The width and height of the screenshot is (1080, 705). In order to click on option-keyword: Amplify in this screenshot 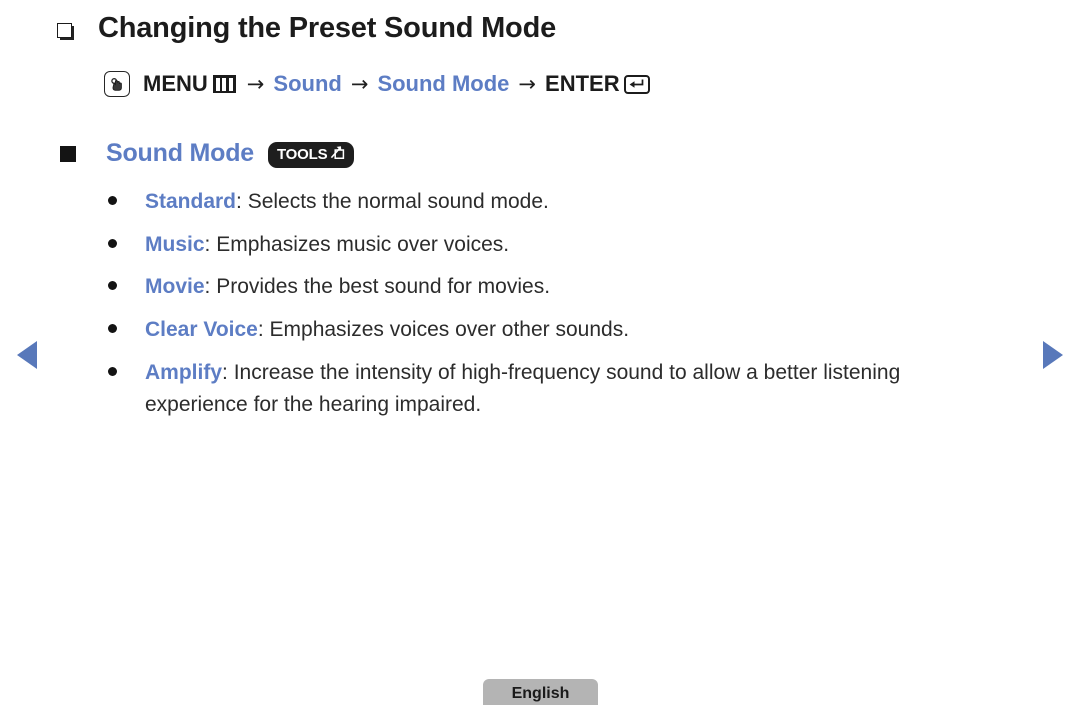, I will do `click(184, 372)`.